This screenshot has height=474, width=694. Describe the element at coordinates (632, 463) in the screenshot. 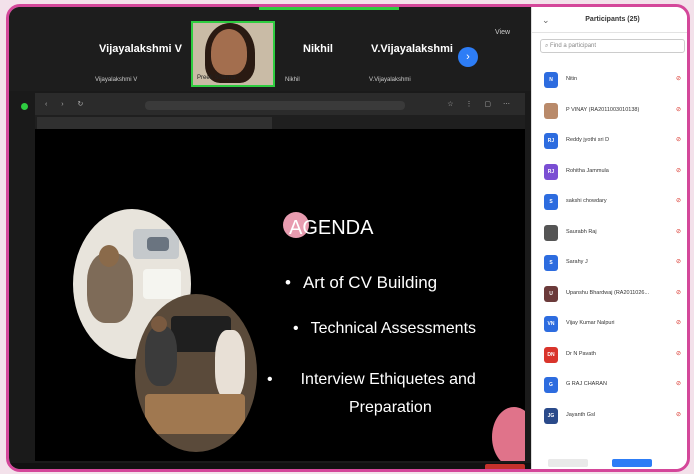

I see `mute-all-button` at that location.